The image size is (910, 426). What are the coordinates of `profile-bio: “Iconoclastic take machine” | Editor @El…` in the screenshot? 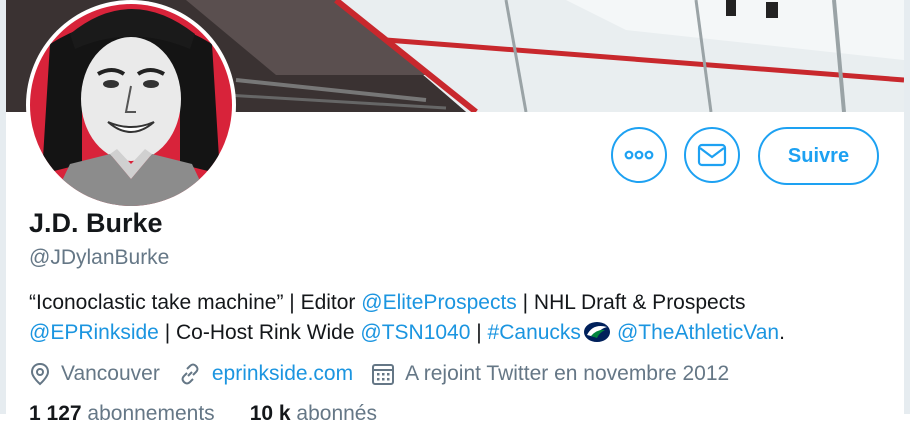 It's located at (459, 318).